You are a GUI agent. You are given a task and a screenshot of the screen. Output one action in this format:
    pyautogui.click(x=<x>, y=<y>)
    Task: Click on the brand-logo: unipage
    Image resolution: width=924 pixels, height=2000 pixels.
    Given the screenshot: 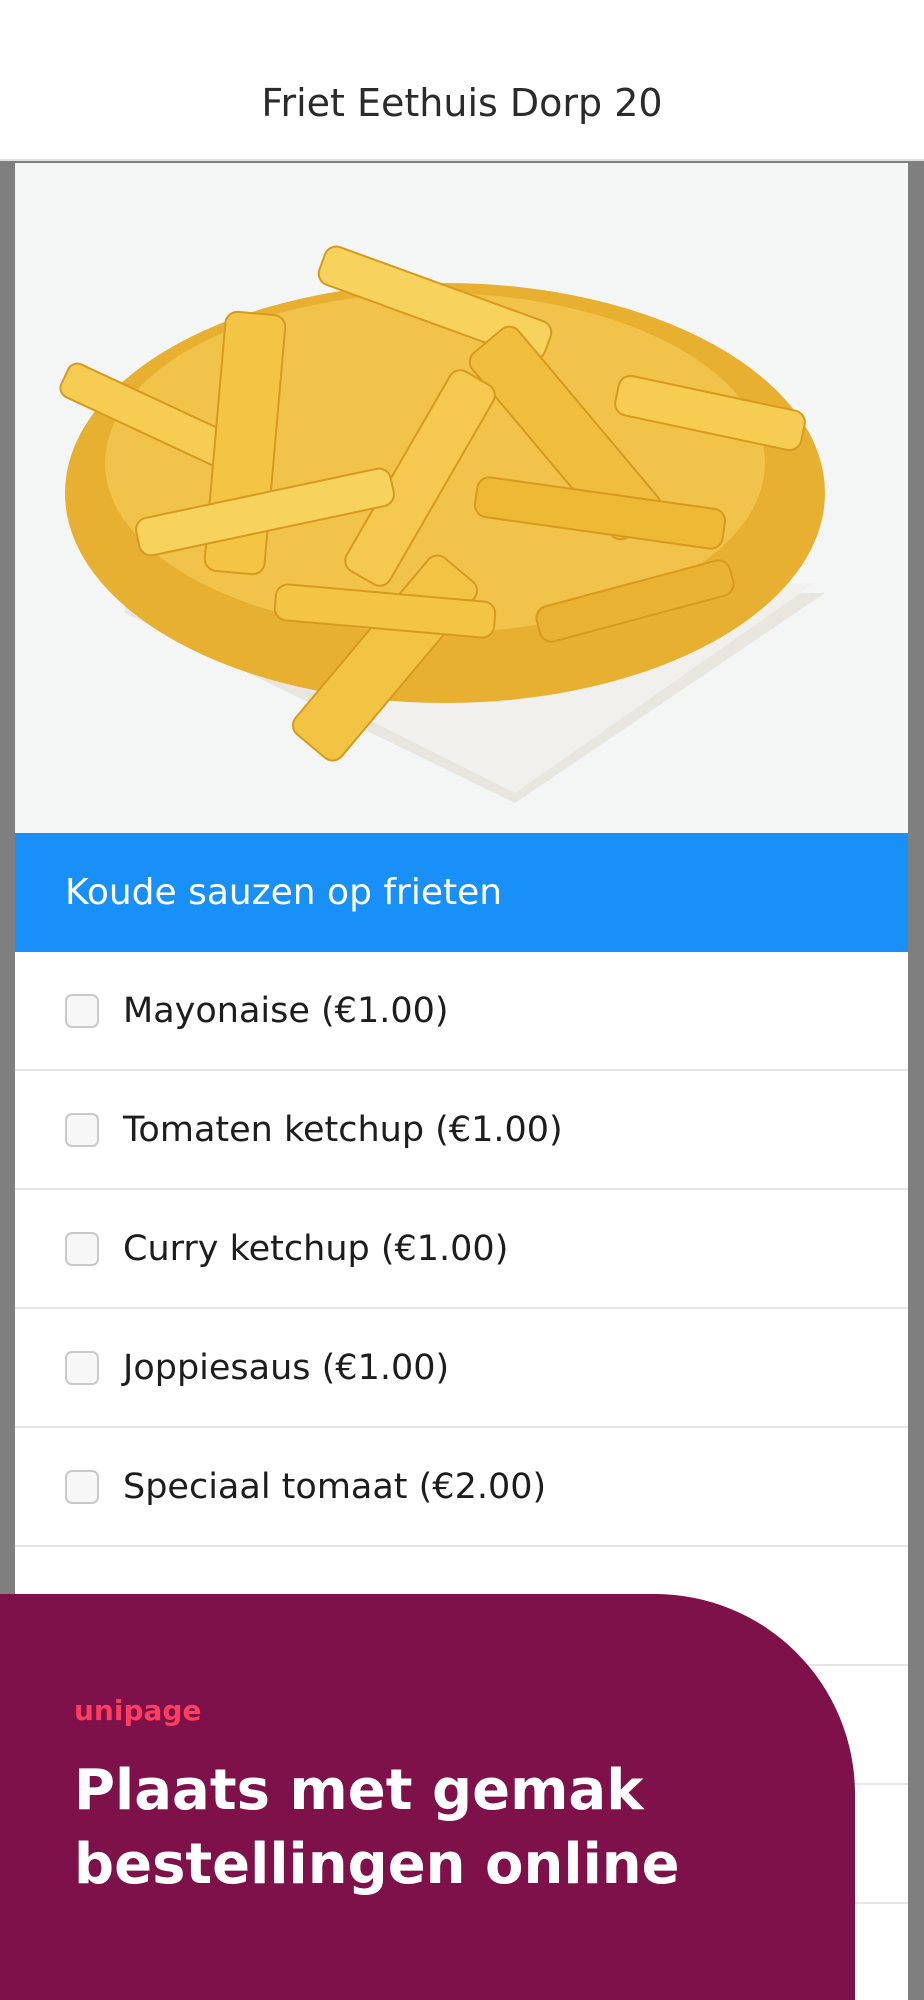 What is the action you would take?
    pyautogui.click(x=138, y=1710)
    